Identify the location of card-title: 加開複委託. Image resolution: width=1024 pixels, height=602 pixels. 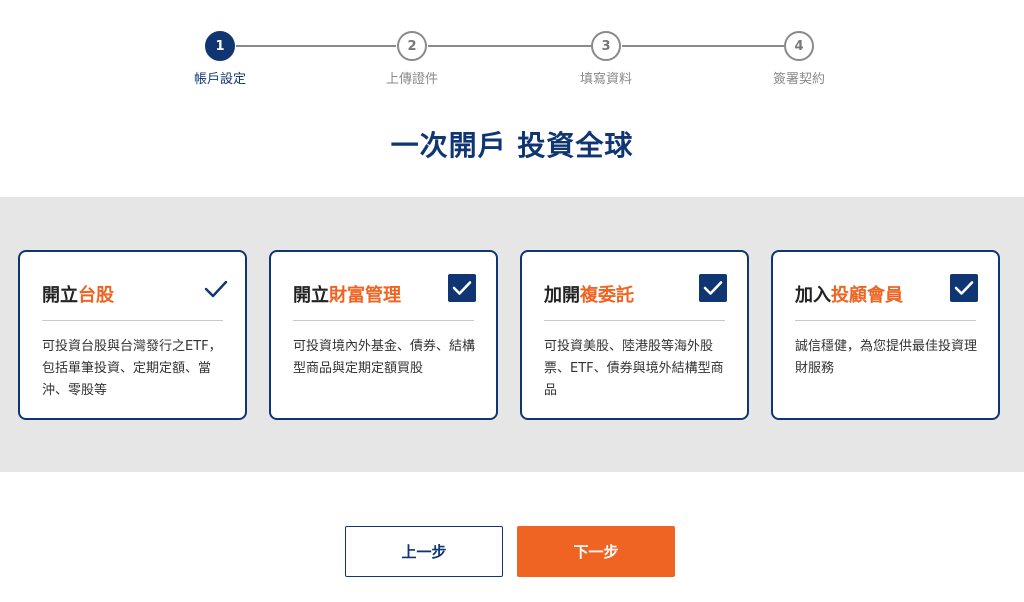
(589, 294).